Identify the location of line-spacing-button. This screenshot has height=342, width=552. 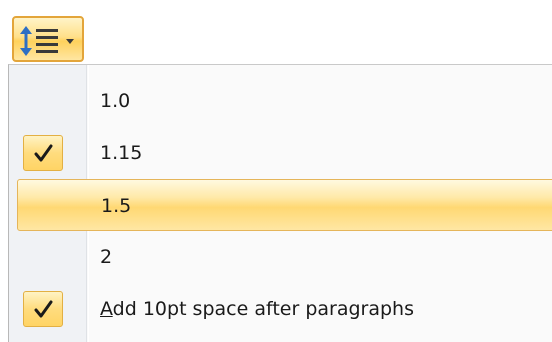
(48, 39).